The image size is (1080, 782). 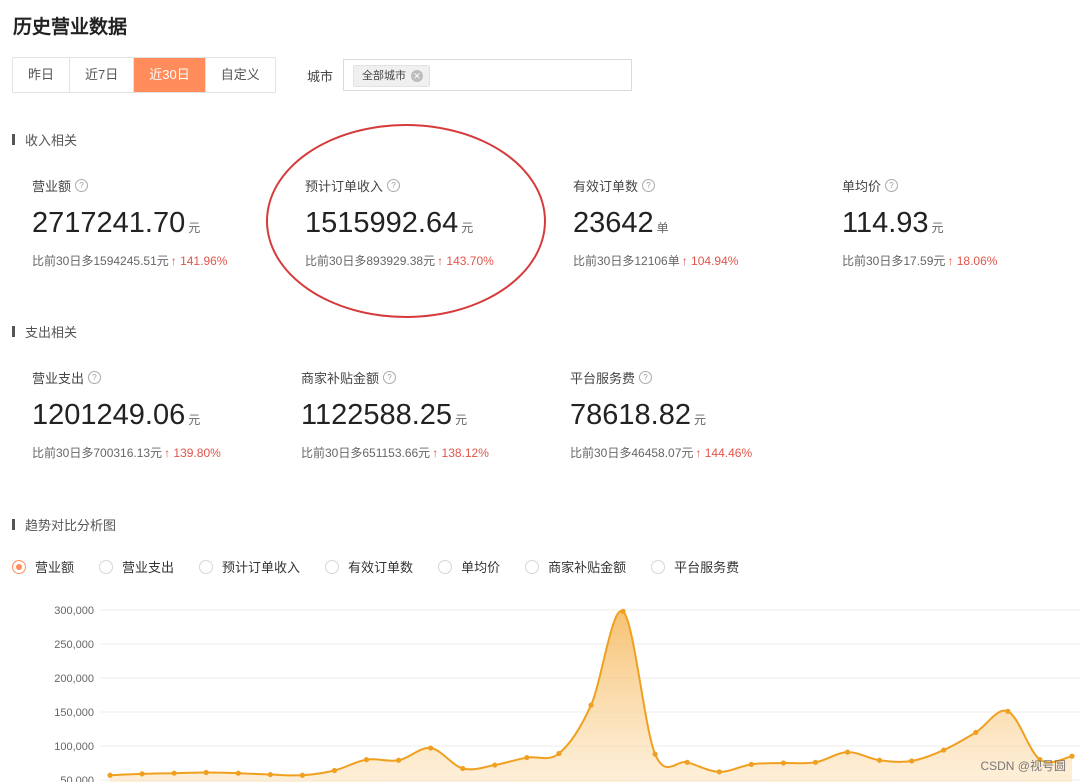 I want to click on option-merchant-subsidy: 商家补贴金额, so click(x=575, y=566).